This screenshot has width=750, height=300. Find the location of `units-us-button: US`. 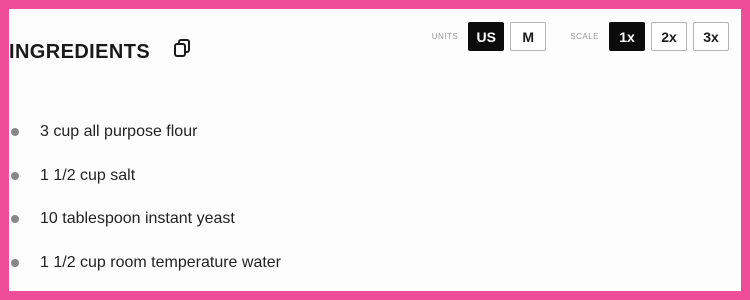

units-us-button: US is located at coordinates (486, 36).